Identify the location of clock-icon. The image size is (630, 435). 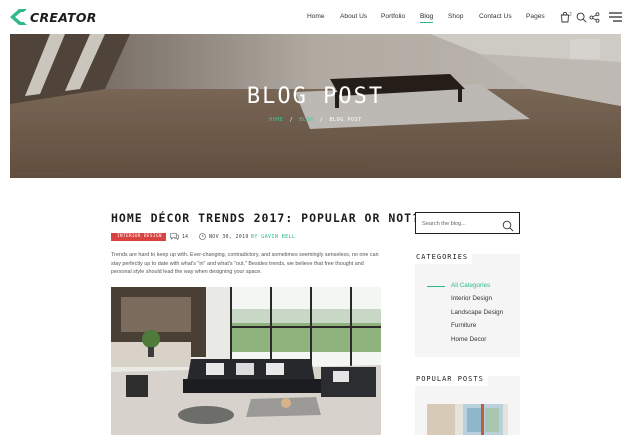
(202, 236).